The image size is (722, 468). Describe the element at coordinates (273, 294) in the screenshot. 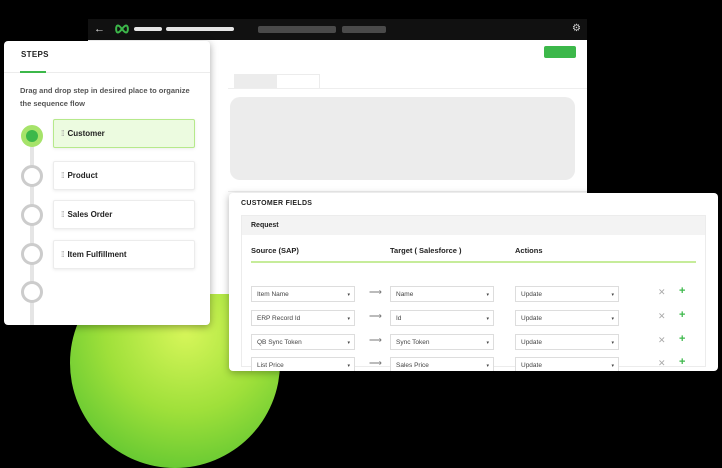

I see `source-value: Item Name` at that location.